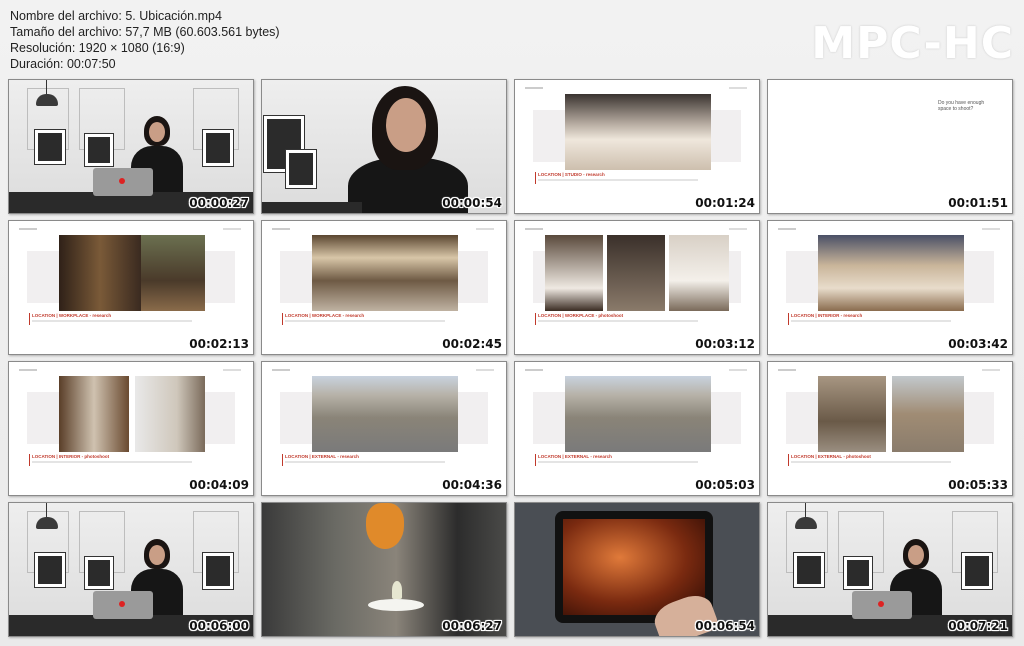 The image size is (1024, 646). What do you see at coordinates (890, 569) in the screenshot?
I see `video-thumbnail: 00:07:21` at bounding box center [890, 569].